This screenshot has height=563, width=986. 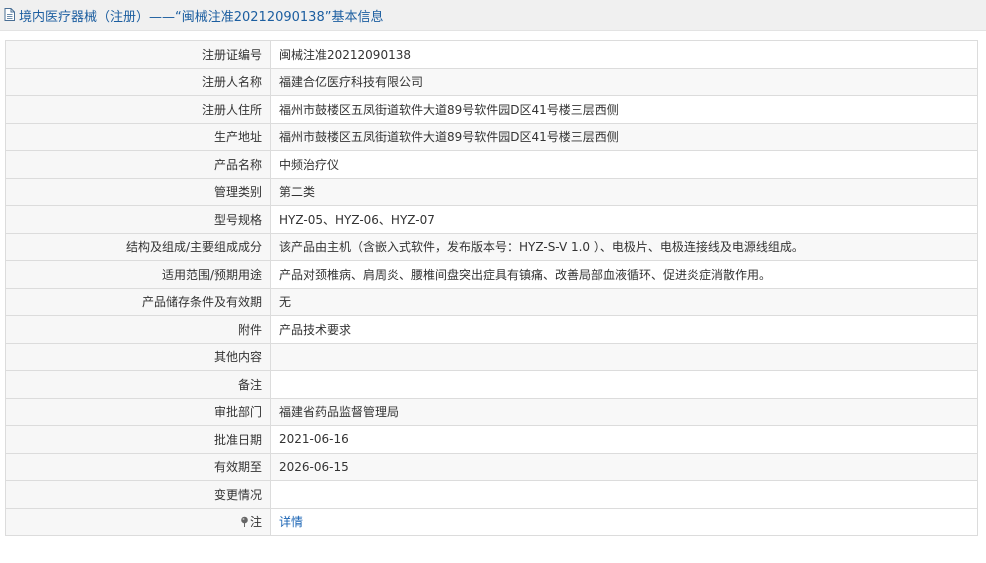 What do you see at coordinates (10, 15) in the screenshot?
I see `document-icon` at bounding box center [10, 15].